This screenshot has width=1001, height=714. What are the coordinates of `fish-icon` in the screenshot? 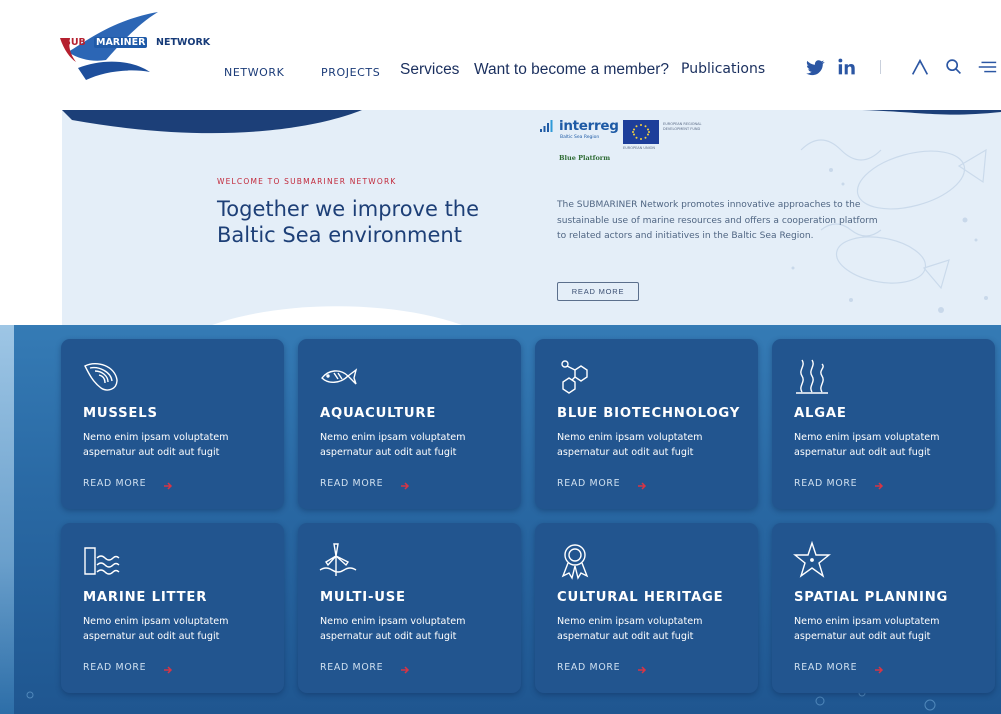 It's located at (338, 376).